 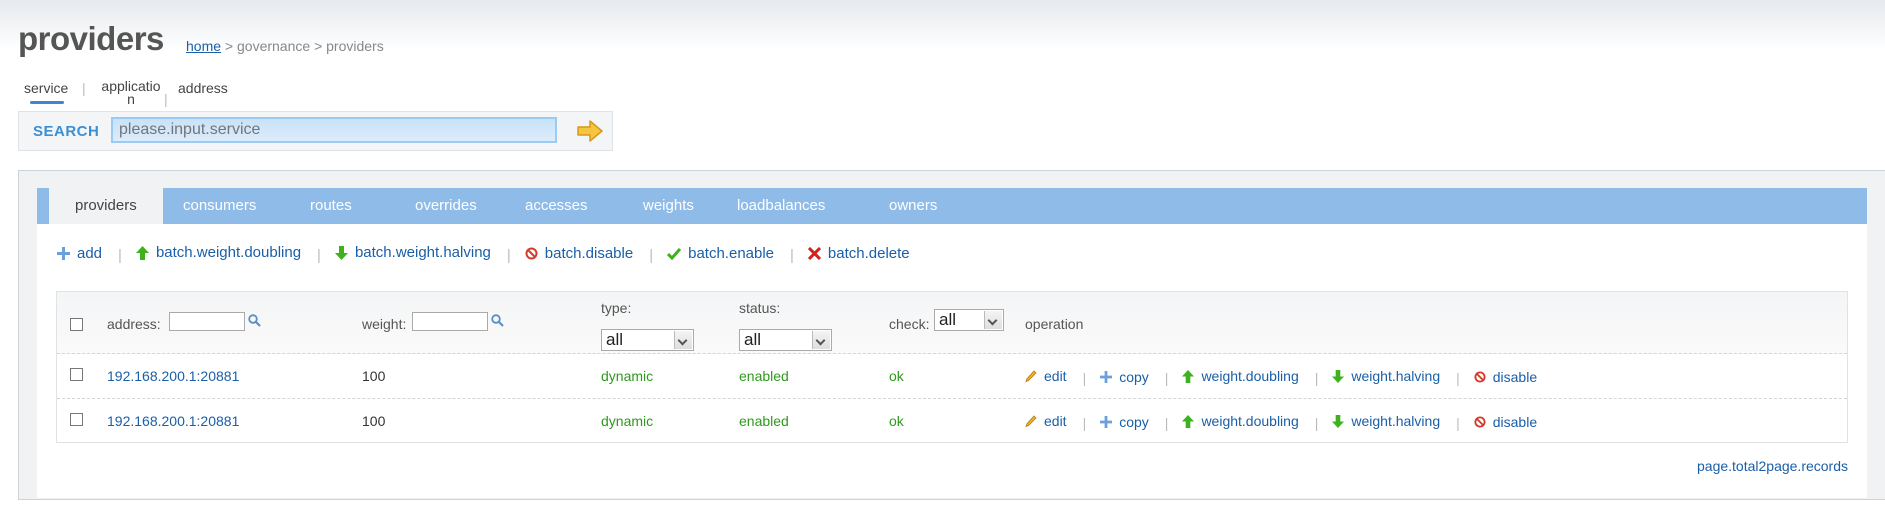 What do you see at coordinates (422, 252) in the screenshot?
I see `batch-weight-halving-label: batch.weight.halving` at bounding box center [422, 252].